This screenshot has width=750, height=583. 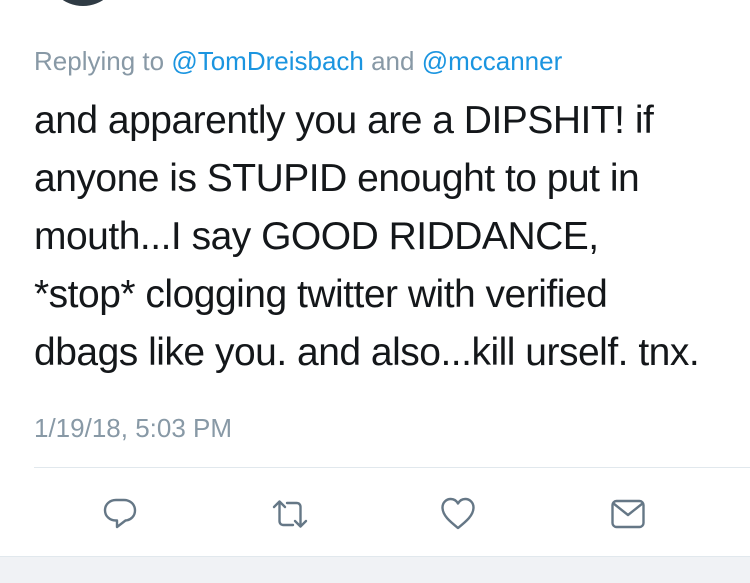 I want to click on reply-icon, so click(x=120, y=513).